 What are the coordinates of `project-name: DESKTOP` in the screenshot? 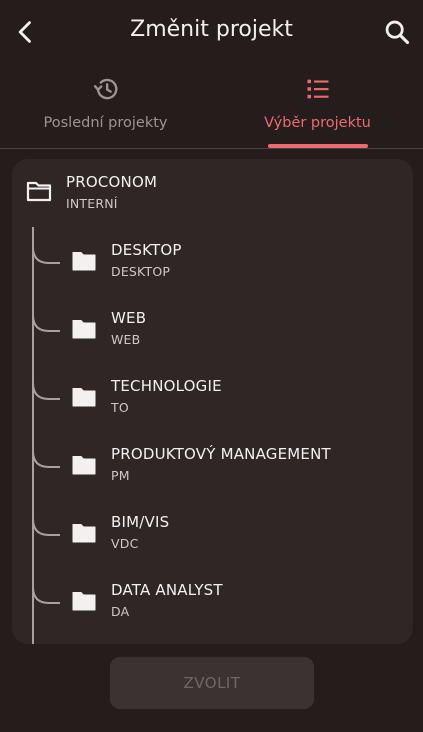 It's located at (146, 250).